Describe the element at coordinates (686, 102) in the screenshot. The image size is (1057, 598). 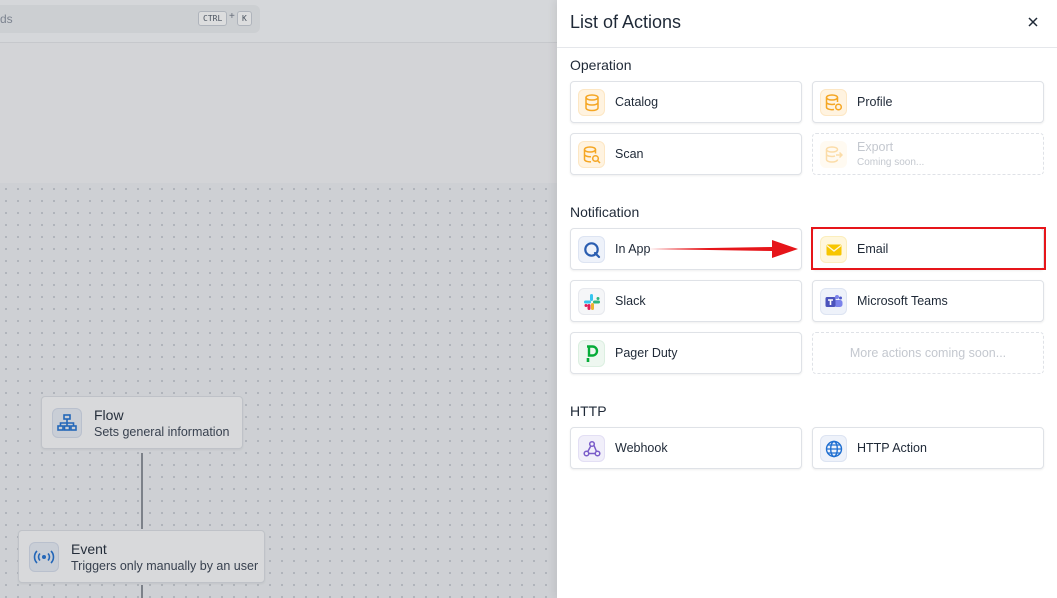
I see `action-catalog: Catalog` at that location.